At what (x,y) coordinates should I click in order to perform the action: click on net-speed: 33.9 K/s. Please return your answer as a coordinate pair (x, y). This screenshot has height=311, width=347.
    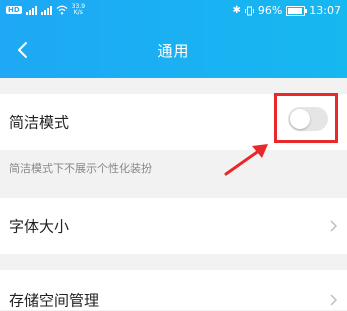
    Looking at the image, I should click on (78, 10).